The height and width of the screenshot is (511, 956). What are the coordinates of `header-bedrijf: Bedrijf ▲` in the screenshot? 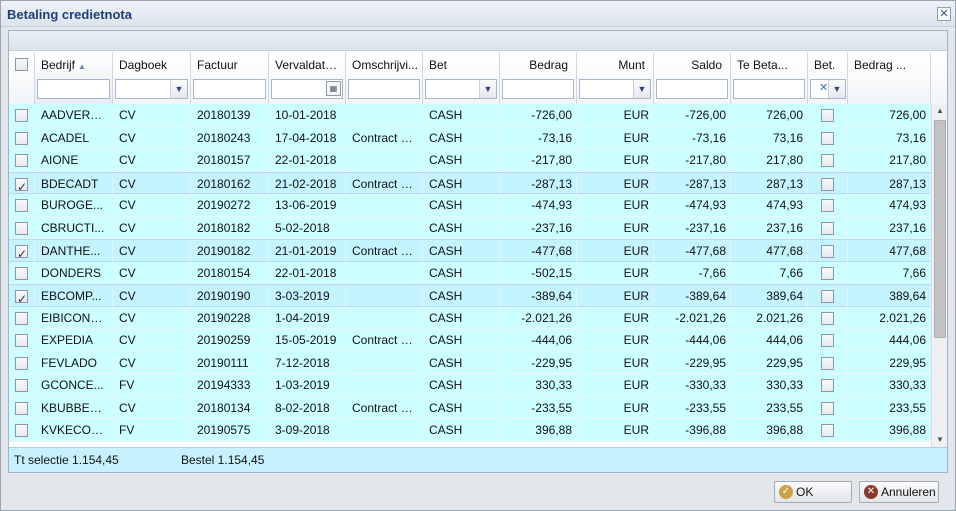 It's located at (74, 78).